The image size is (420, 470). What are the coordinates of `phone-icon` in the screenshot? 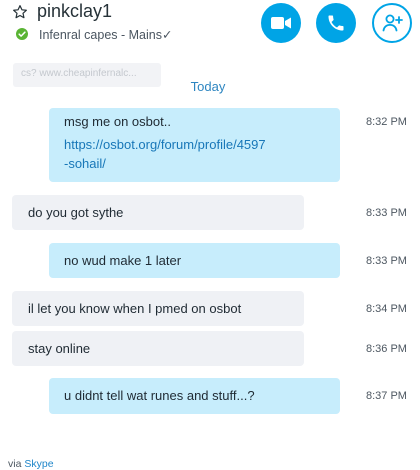 It's located at (336, 23).